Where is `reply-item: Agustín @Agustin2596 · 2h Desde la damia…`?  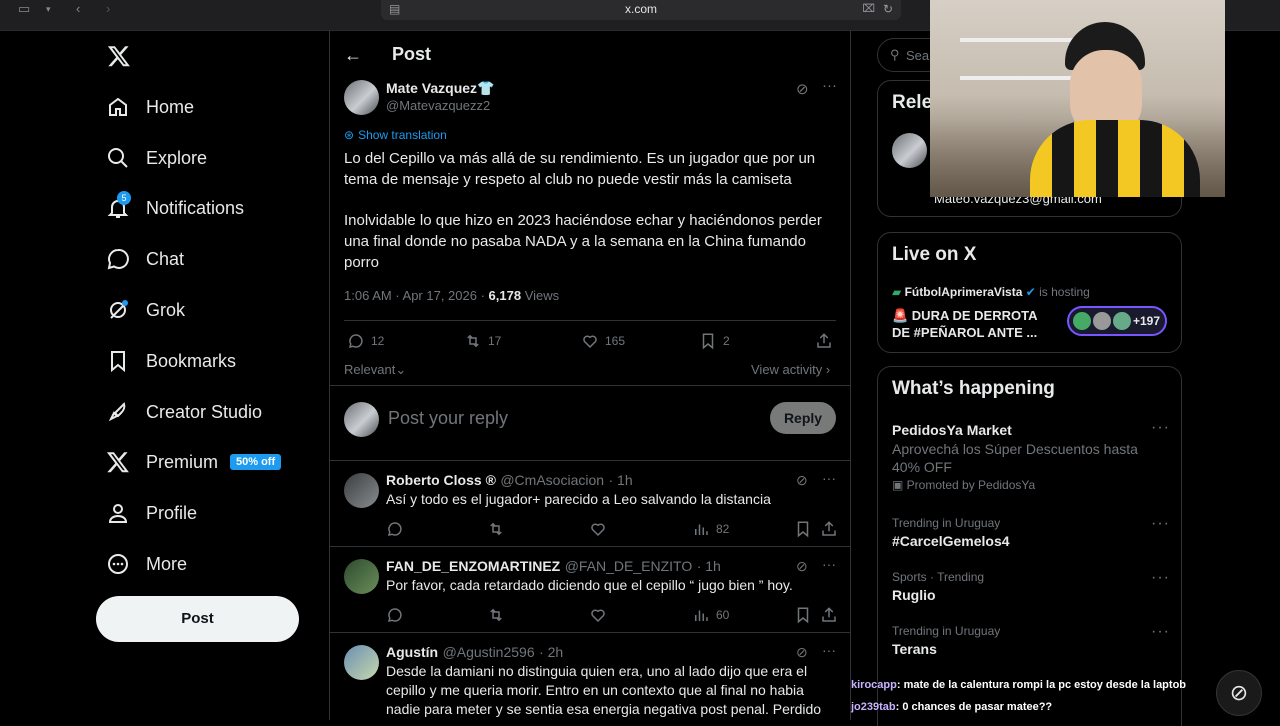 reply-item: Agustín @Agustin2596 · 2h Desde la damia… is located at coordinates (590, 676).